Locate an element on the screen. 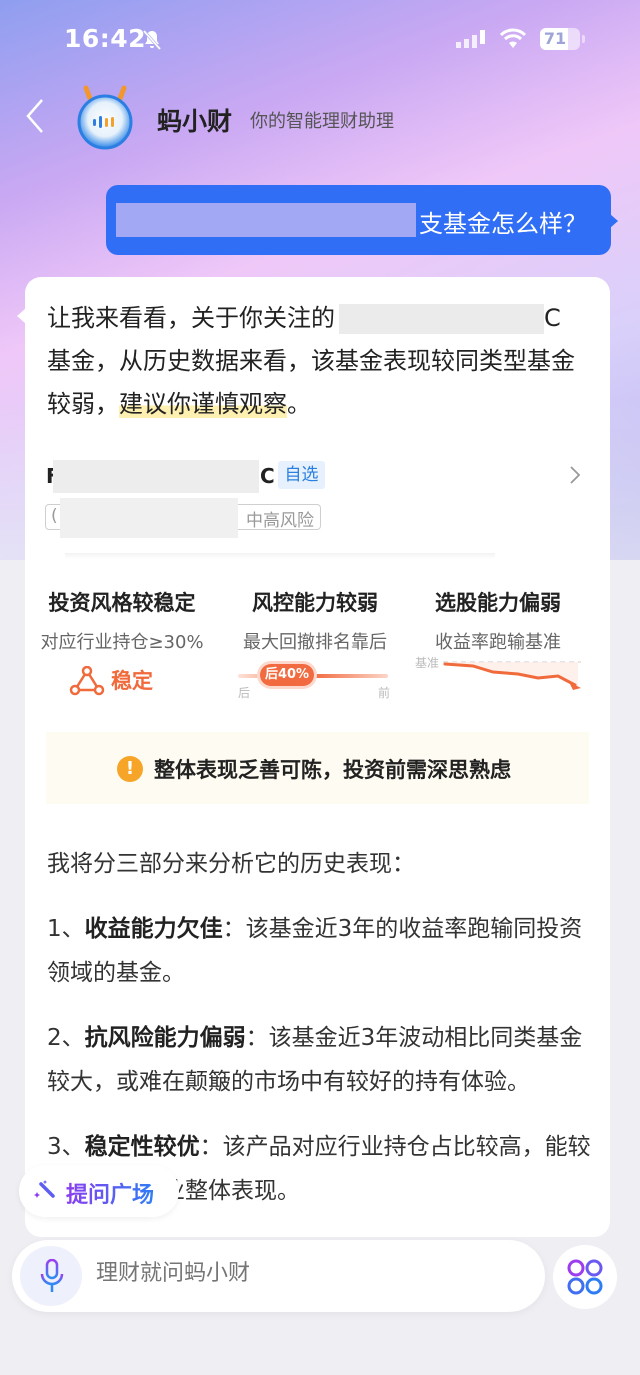 The image size is (640, 1375). metric-viz: 稳定 is located at coordinates (122, 680).